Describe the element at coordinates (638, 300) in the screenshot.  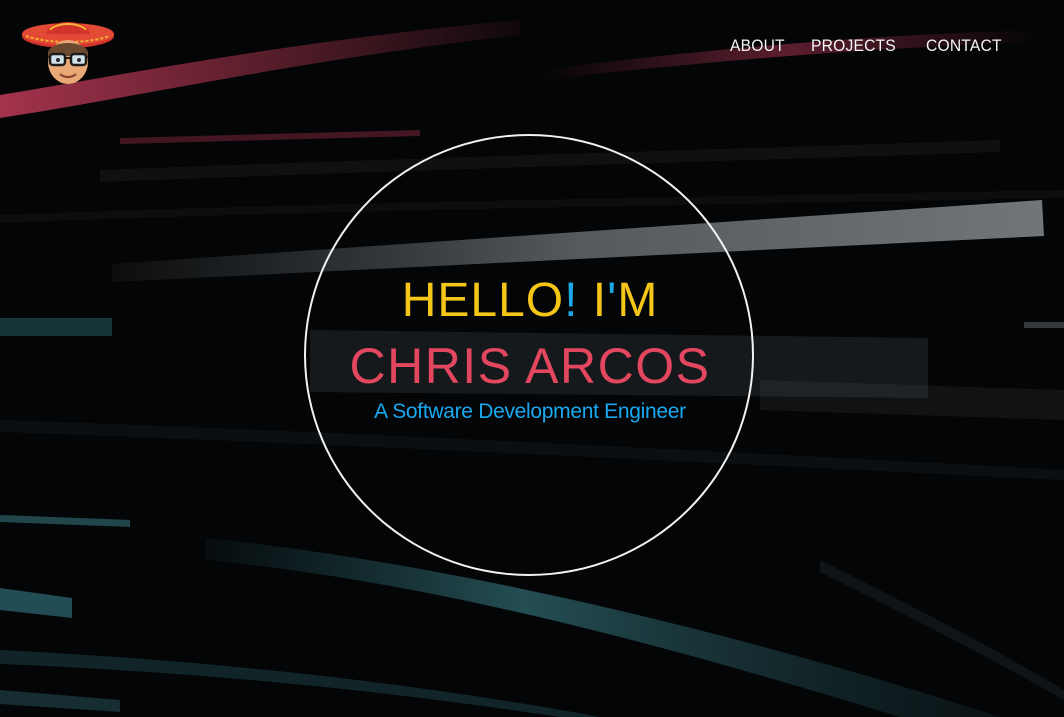
I see `hello-m: M` at that location.